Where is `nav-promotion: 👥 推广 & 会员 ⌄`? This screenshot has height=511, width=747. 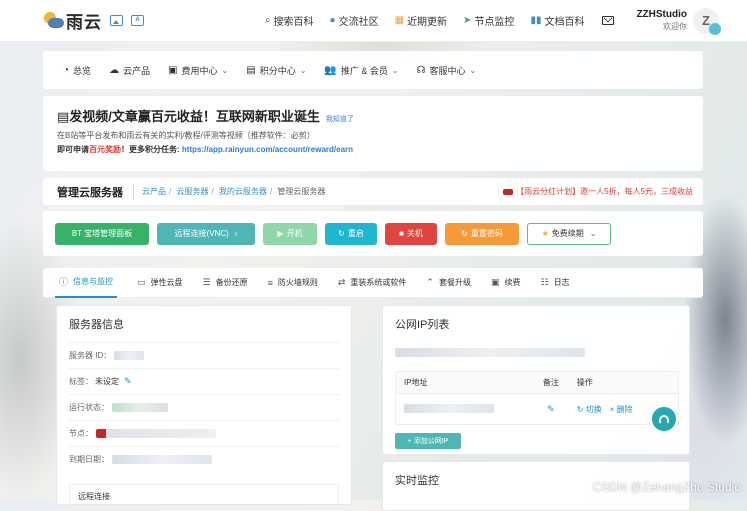 nav-promotion: 👥 推广 & 会员 ⌄ is located at coordinates (361, 70).